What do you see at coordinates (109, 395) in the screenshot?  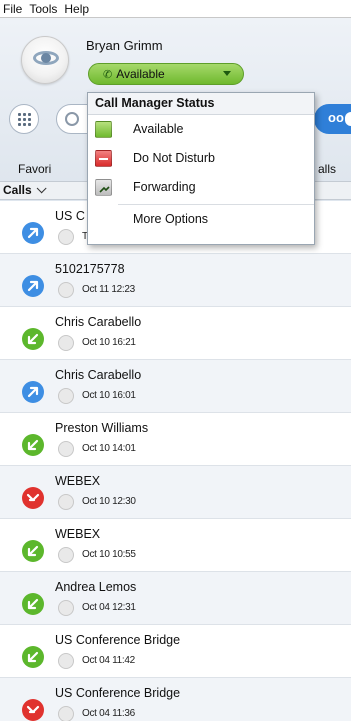 I see `call-time: Oct 10 16:01` at bounding box center [109, 395].